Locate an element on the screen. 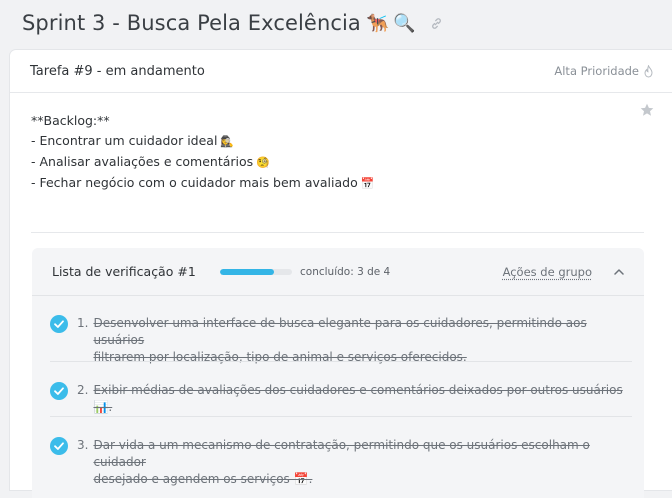 The width and height of the screenshot is (672, 498). description-line: - Analisar avaliações e comentários 🧐 is located at coordinates (341, 162).